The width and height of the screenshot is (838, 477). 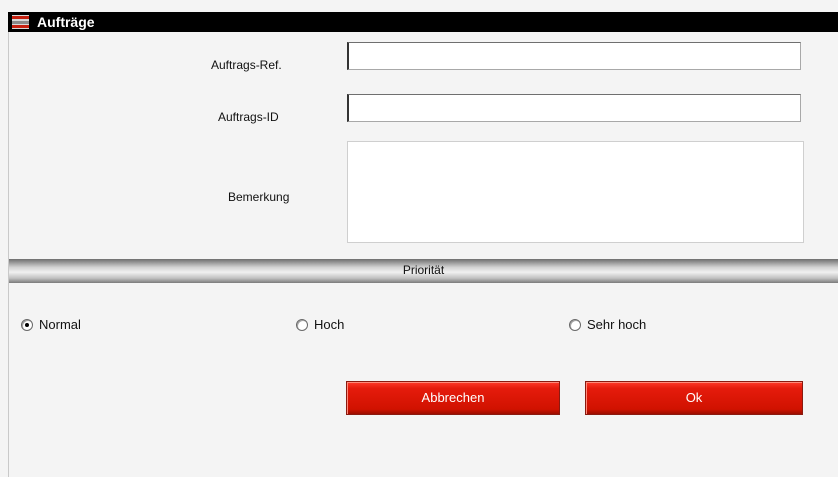 I want to click on priority-high-label: Hoch, so click(x=329, y=324).